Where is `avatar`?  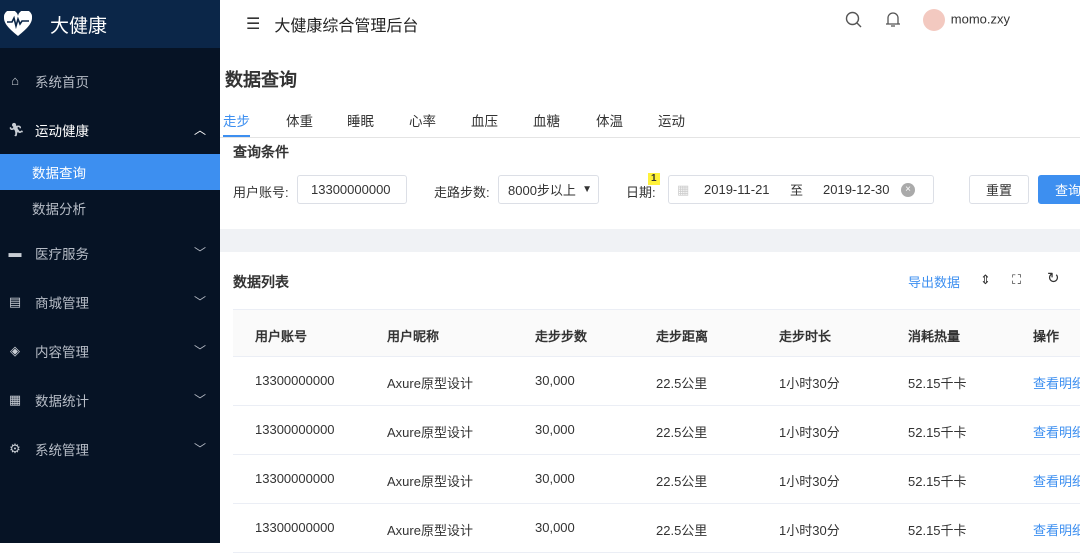 avatar is located at coordinates (933, 20).